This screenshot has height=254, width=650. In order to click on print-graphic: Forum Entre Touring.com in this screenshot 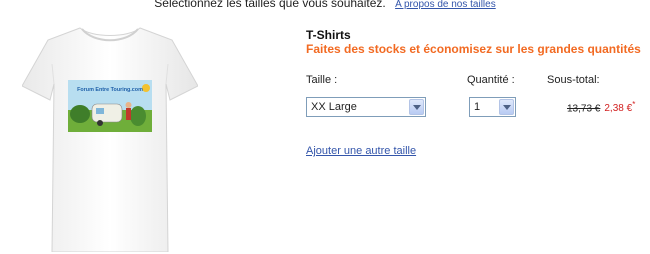, I will do `click(110, 106)`.